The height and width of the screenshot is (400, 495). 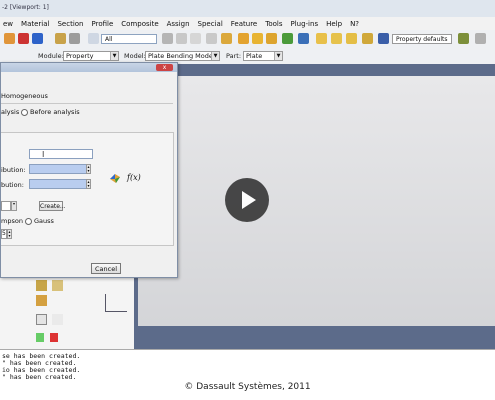 I want to click on select-arrow-icon, so click(x=93, y=38).